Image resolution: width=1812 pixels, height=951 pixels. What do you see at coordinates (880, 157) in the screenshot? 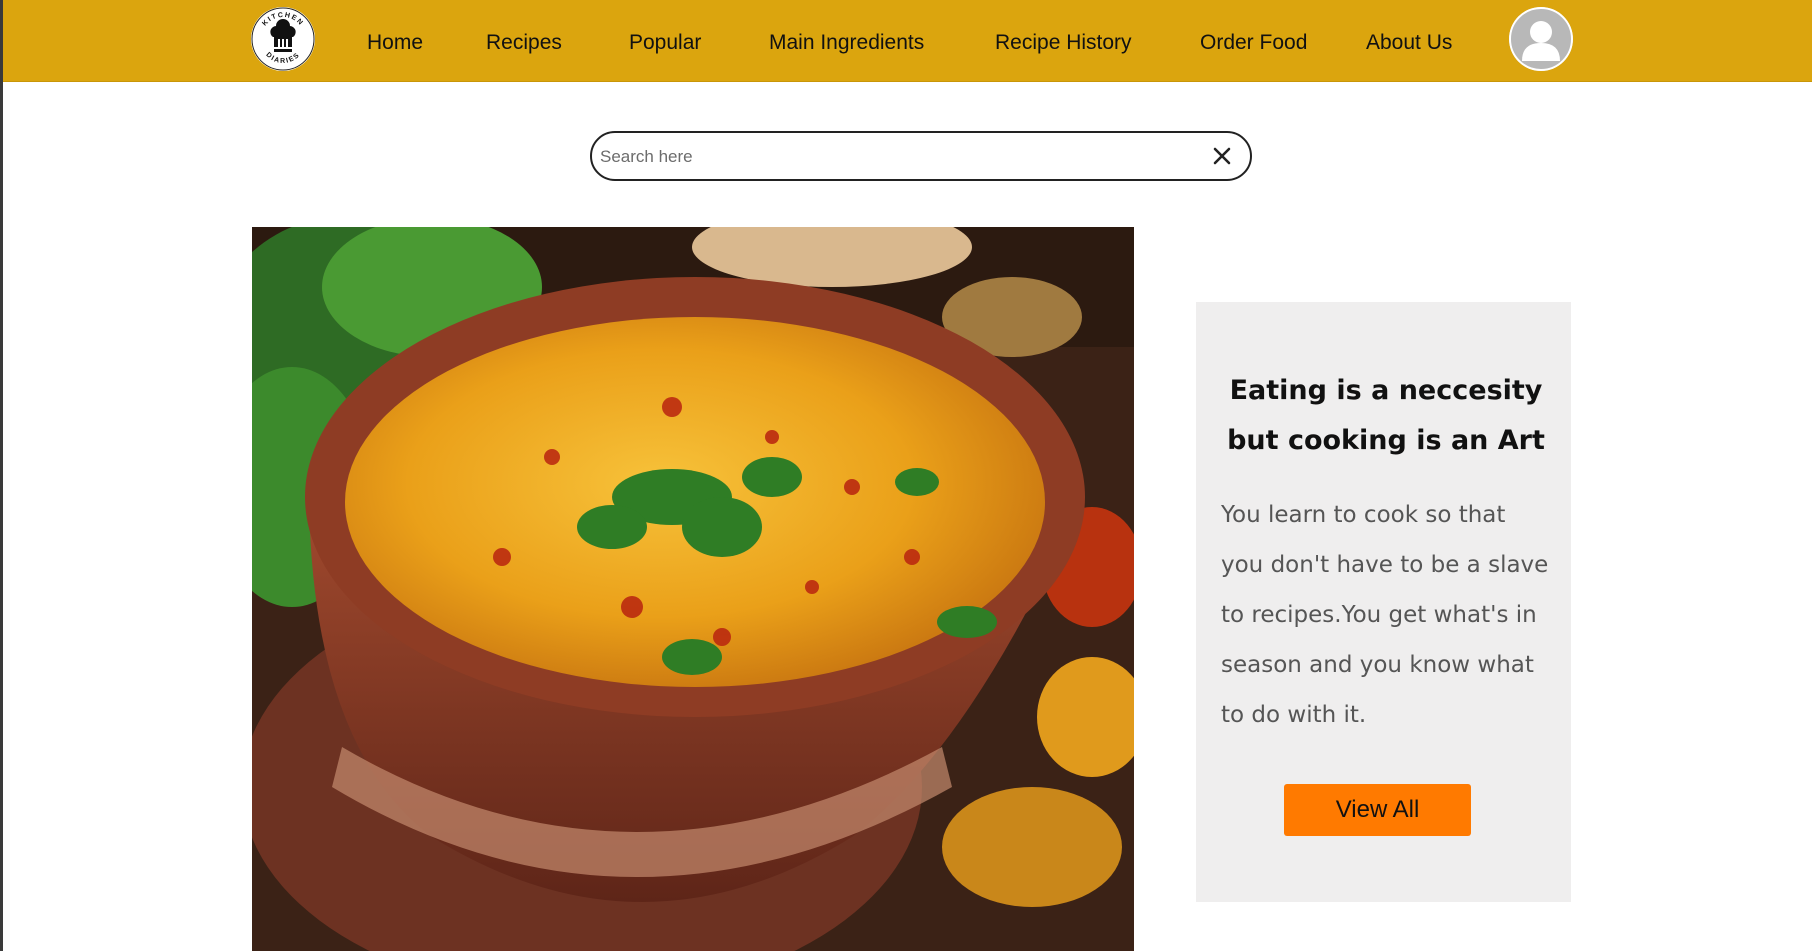
I see `search-input` at bounding box center [880, 157].